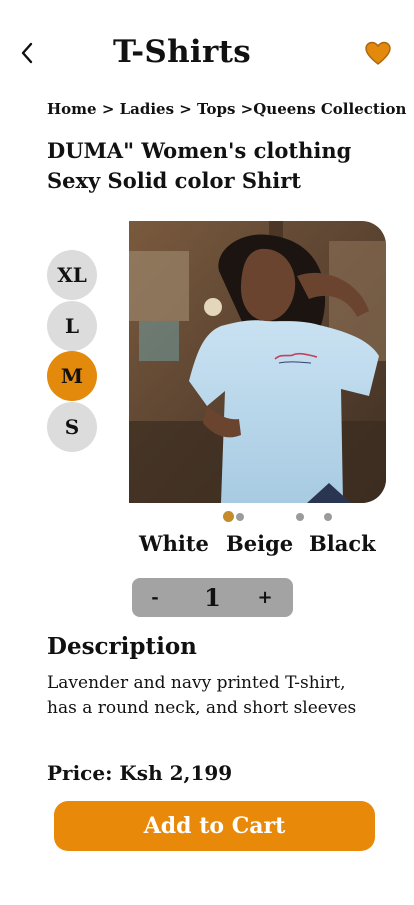  What do you see at coordinates (140, 773) in the screenshot?
I see `price-label: Price: Ksh 2,199` at bounding box center [140, 773].